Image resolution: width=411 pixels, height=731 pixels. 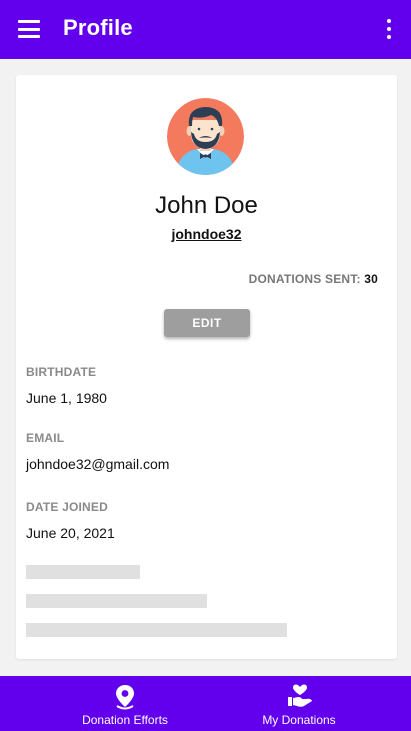 I want to click on email-label: EMAIL, so click(x=45, y=438).